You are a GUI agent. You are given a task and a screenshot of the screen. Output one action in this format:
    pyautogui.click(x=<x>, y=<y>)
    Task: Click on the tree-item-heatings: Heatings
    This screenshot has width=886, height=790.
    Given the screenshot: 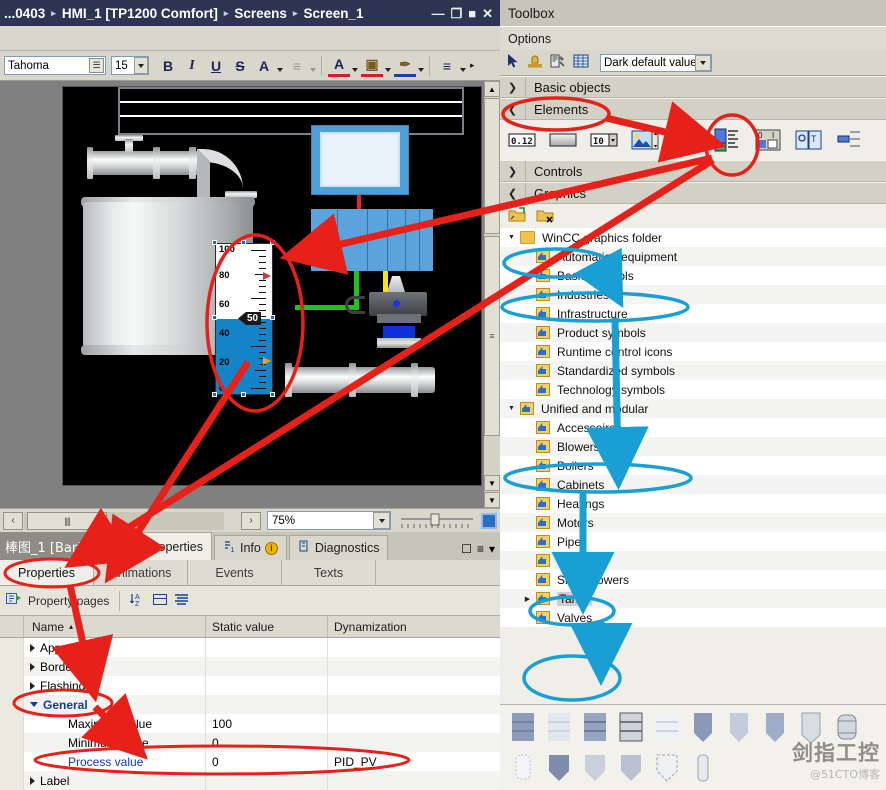 What is the action you would take?
    pyautogui.click(x=693, y=503)
    